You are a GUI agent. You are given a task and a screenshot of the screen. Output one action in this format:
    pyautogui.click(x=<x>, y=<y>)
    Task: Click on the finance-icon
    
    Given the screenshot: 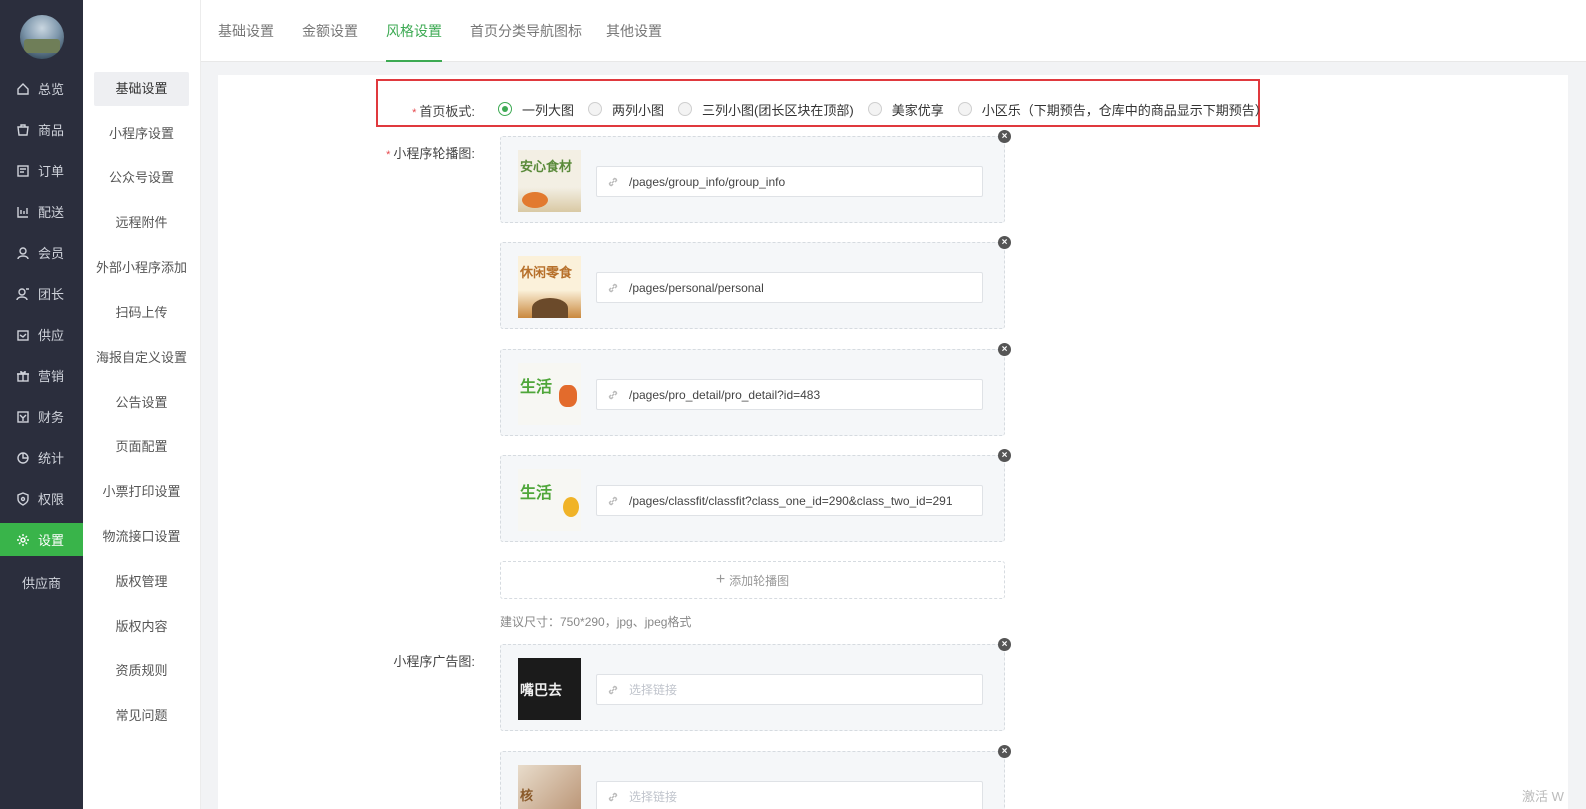 What is the action you would take?
    pyautogui.click(x=23, y=416)
    